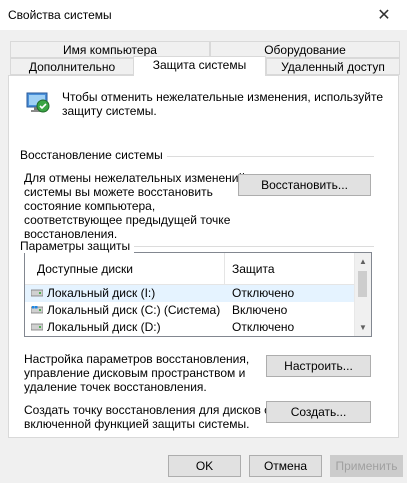  Describe the element at coordinates (60, 15) in the screenshot. I see `window-title: Свойства системы` at that location.